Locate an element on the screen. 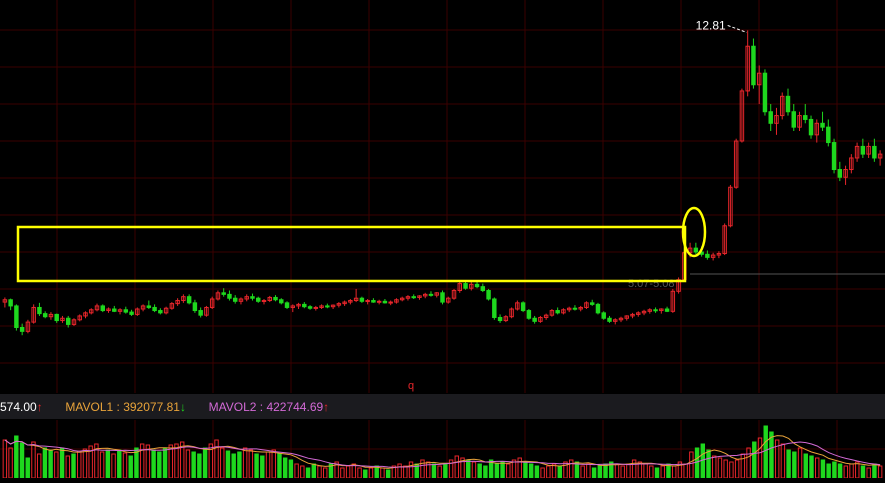 The image size is (885, 483). vol-arrow: ↑ is located at coordinates (39, 407).